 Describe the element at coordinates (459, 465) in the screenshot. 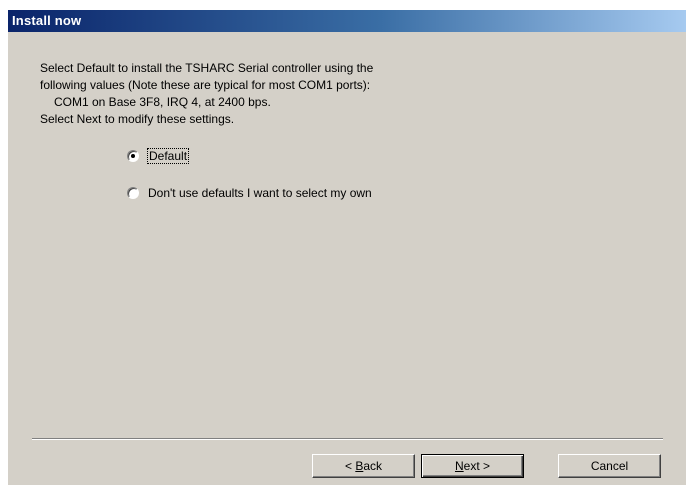

I see `next-button-mnemonic: N` at that location.